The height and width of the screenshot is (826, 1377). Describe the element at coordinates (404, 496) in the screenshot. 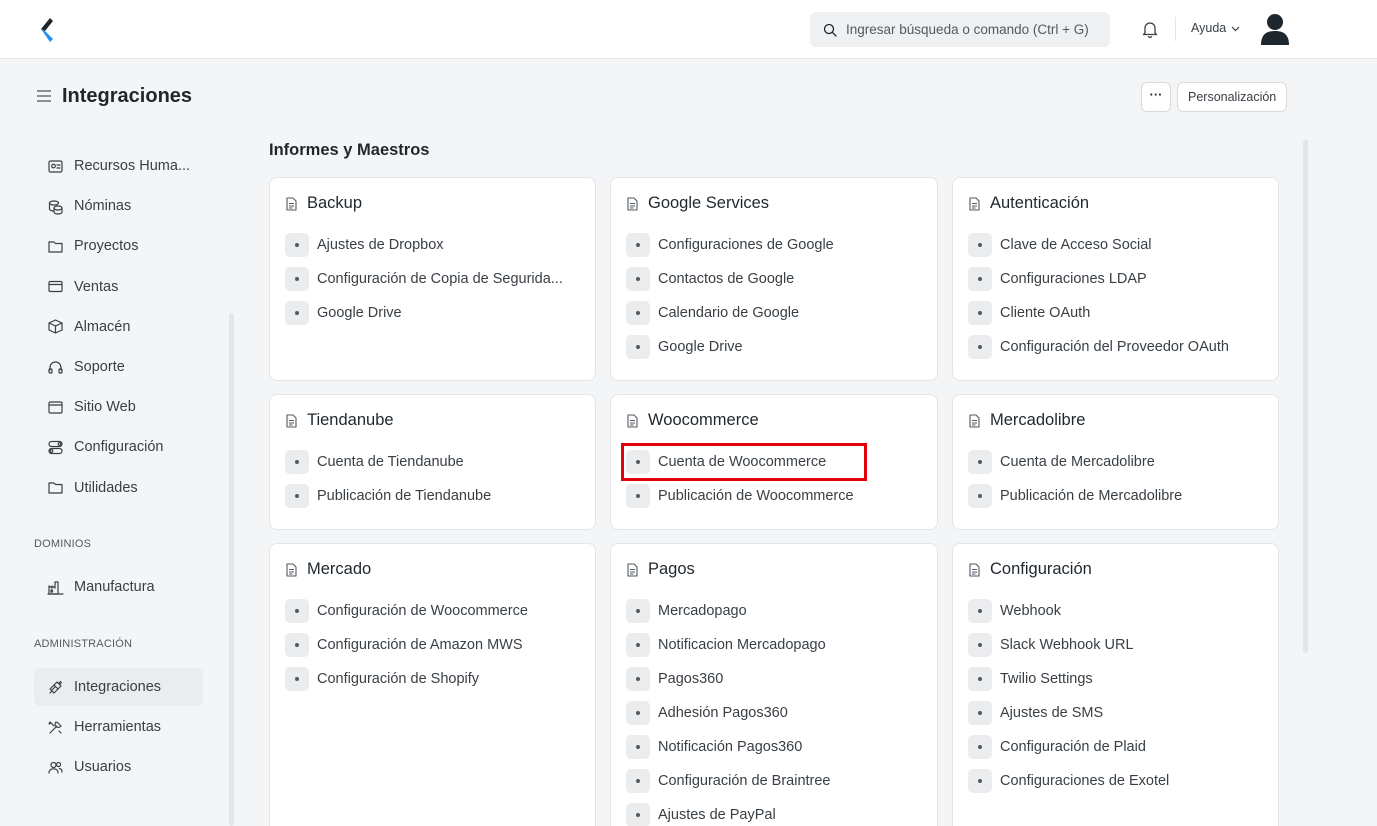

I see `card-link-label: Publicación de Tiendanube` at that location.